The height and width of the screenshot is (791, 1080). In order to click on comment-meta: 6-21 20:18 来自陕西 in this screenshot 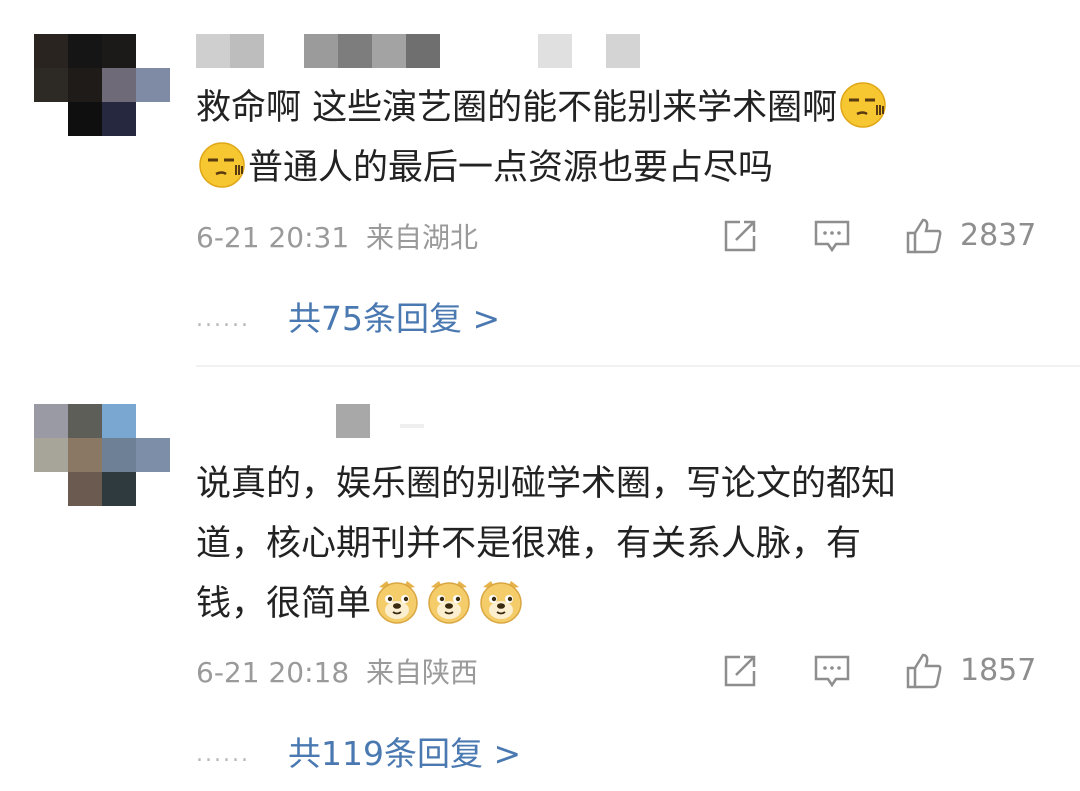, I will do `click(337, 671)`.